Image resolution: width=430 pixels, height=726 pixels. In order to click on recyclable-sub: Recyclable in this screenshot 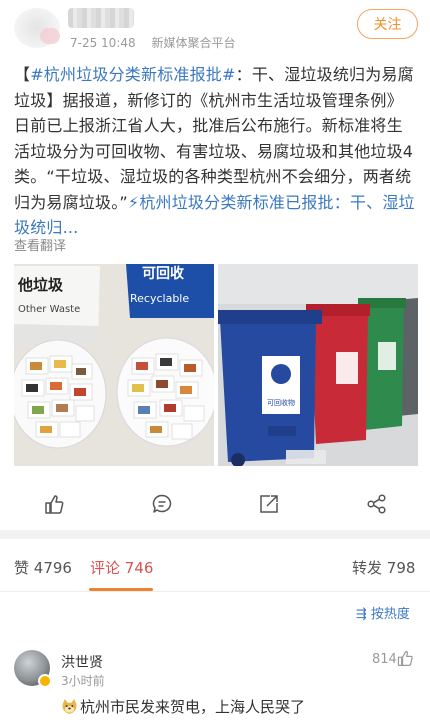, I will do `click(159, 298)`.